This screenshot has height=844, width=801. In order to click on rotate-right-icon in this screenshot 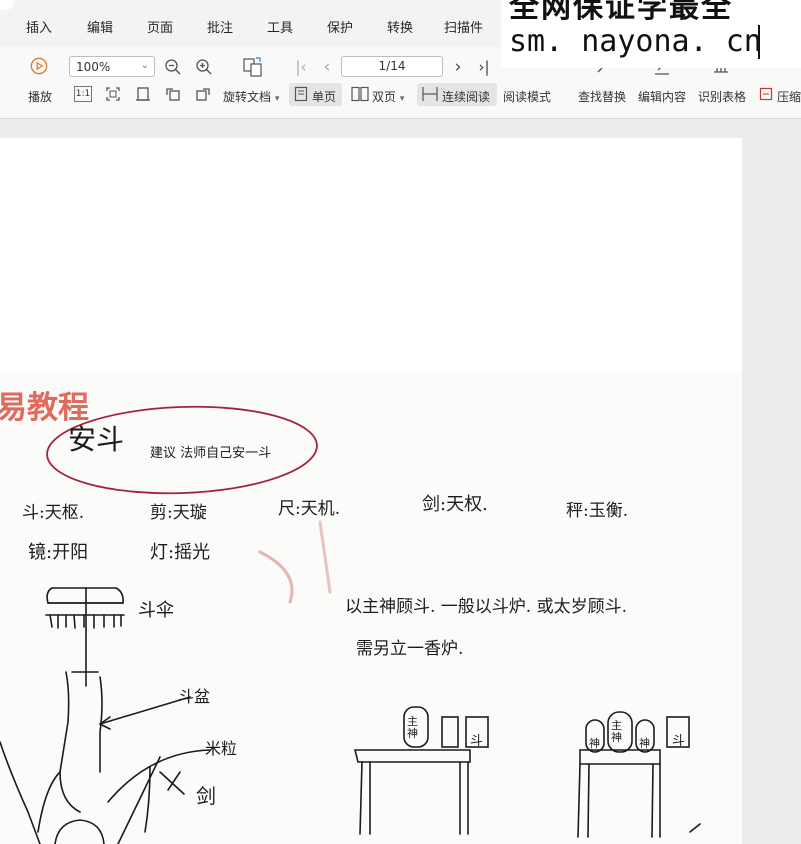, I will do `click(203, 94)`.